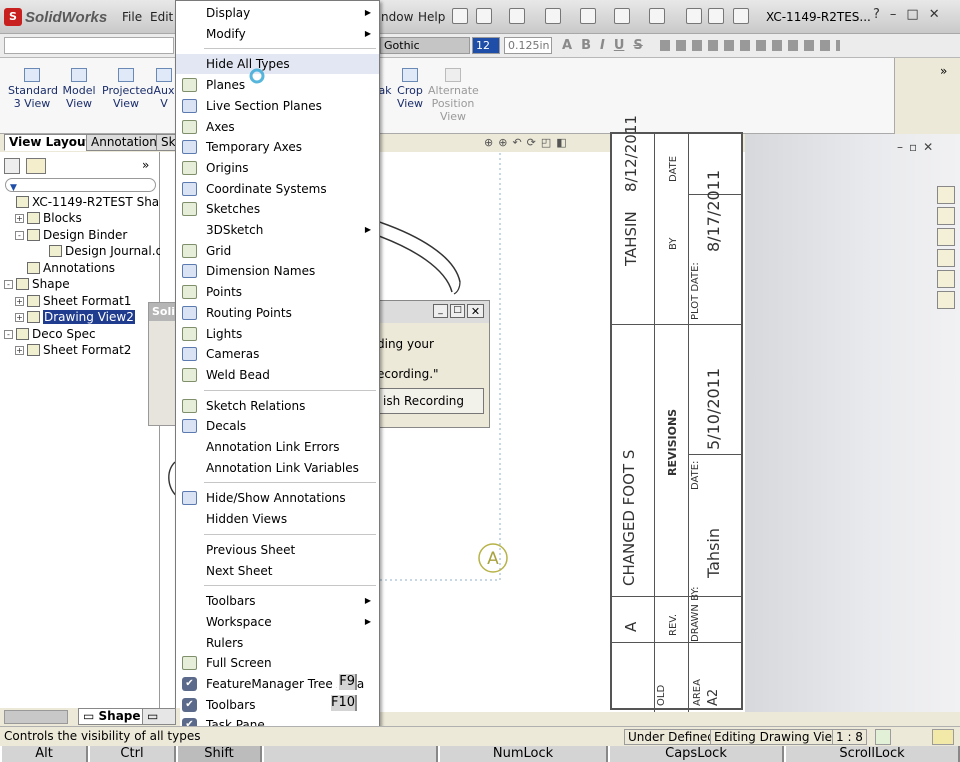 The height and width of the screenshot is (762, 960). What do you see at coordinates (741, 16) in the screenshot?
I see `customize-icon` at bounding box center [741, 16].